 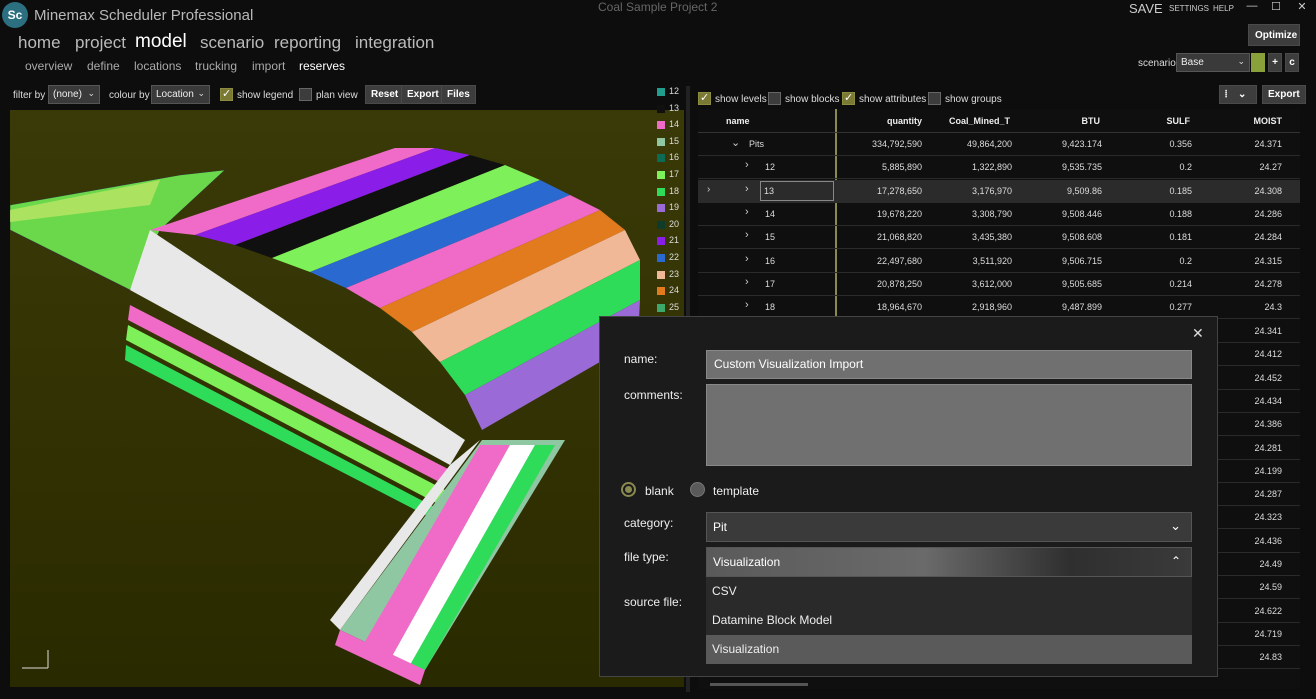 What do you see at coordinates (1268, 400) in the screenshot?
I see `cell-moist: 24.434` at bounding box center [1268, 400].